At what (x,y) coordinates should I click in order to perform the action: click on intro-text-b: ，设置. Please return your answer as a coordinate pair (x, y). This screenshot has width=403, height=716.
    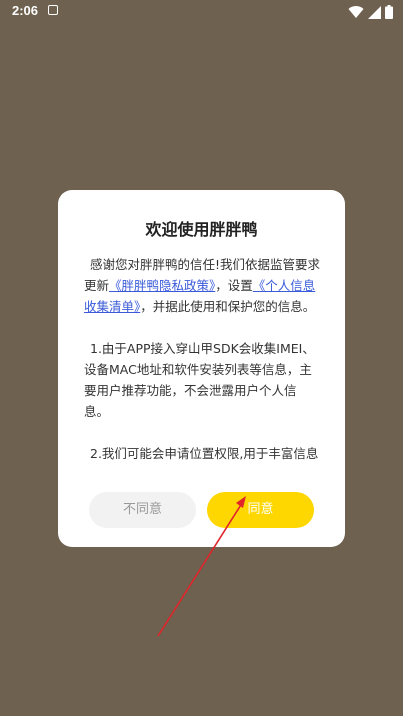
    Looking at the image, I should click on (234, 285).